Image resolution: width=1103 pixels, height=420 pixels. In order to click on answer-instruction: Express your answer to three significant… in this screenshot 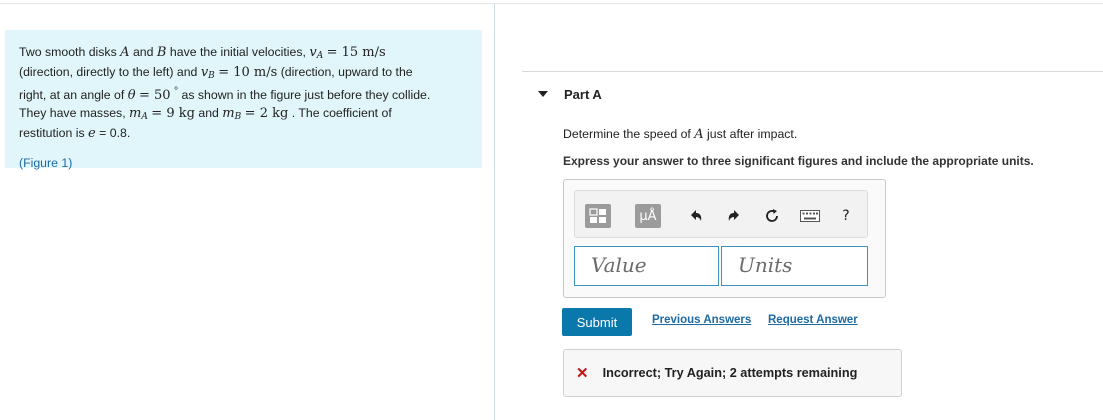, I will do `click(798, 161)`.